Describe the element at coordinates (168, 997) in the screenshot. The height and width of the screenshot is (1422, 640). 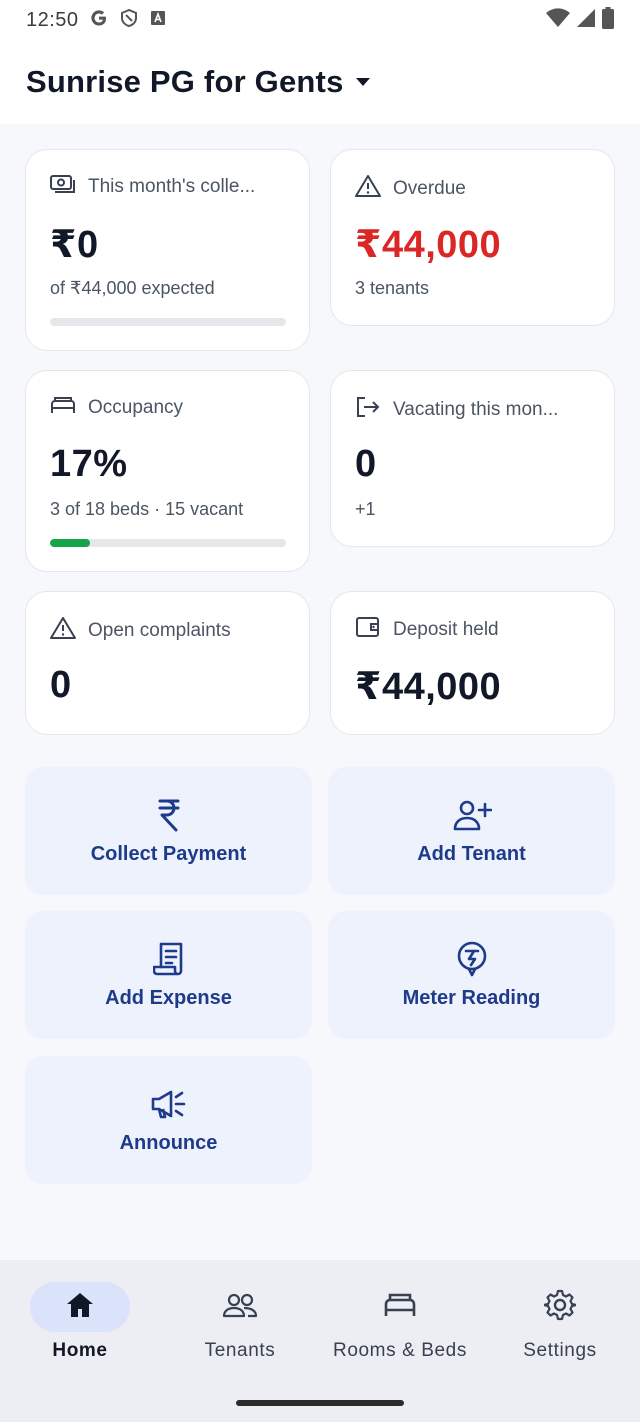
I see `add-expense-label: Add Expense` at that location.